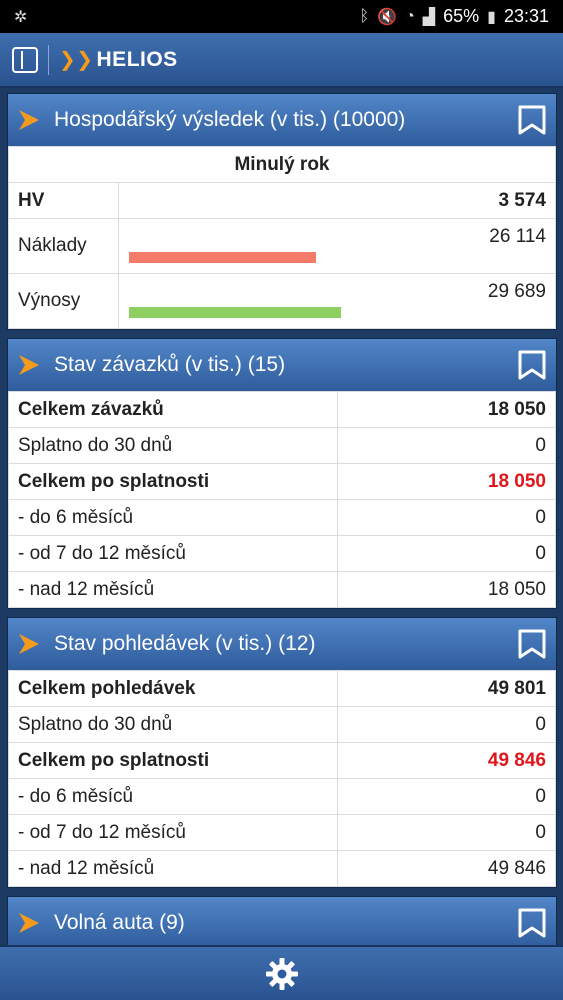 The height and width of the screenshot is (1000, 563). What do you see at coordinates (63, 301) in the screenshot?
I see `row-label: Výnosy` at bounding box center [63, 301].